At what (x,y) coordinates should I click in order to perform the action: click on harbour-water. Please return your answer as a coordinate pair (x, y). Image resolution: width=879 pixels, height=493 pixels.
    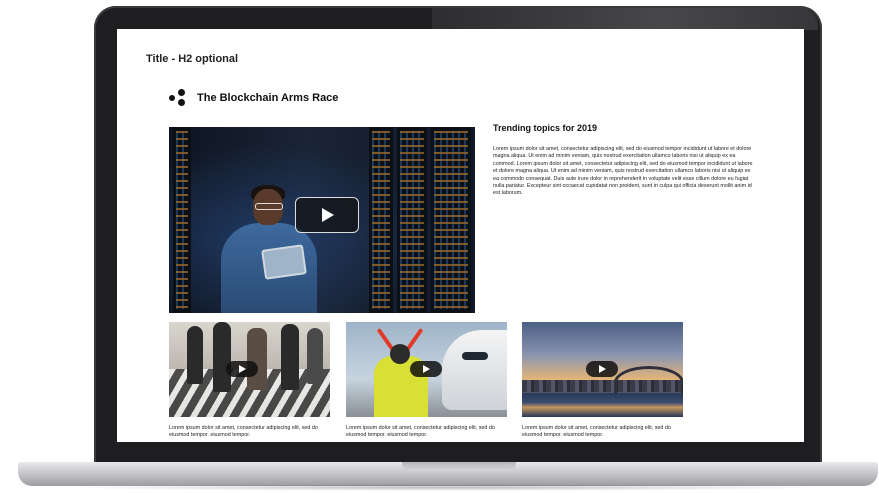
    Looking at the image, I should click on (602, 405).